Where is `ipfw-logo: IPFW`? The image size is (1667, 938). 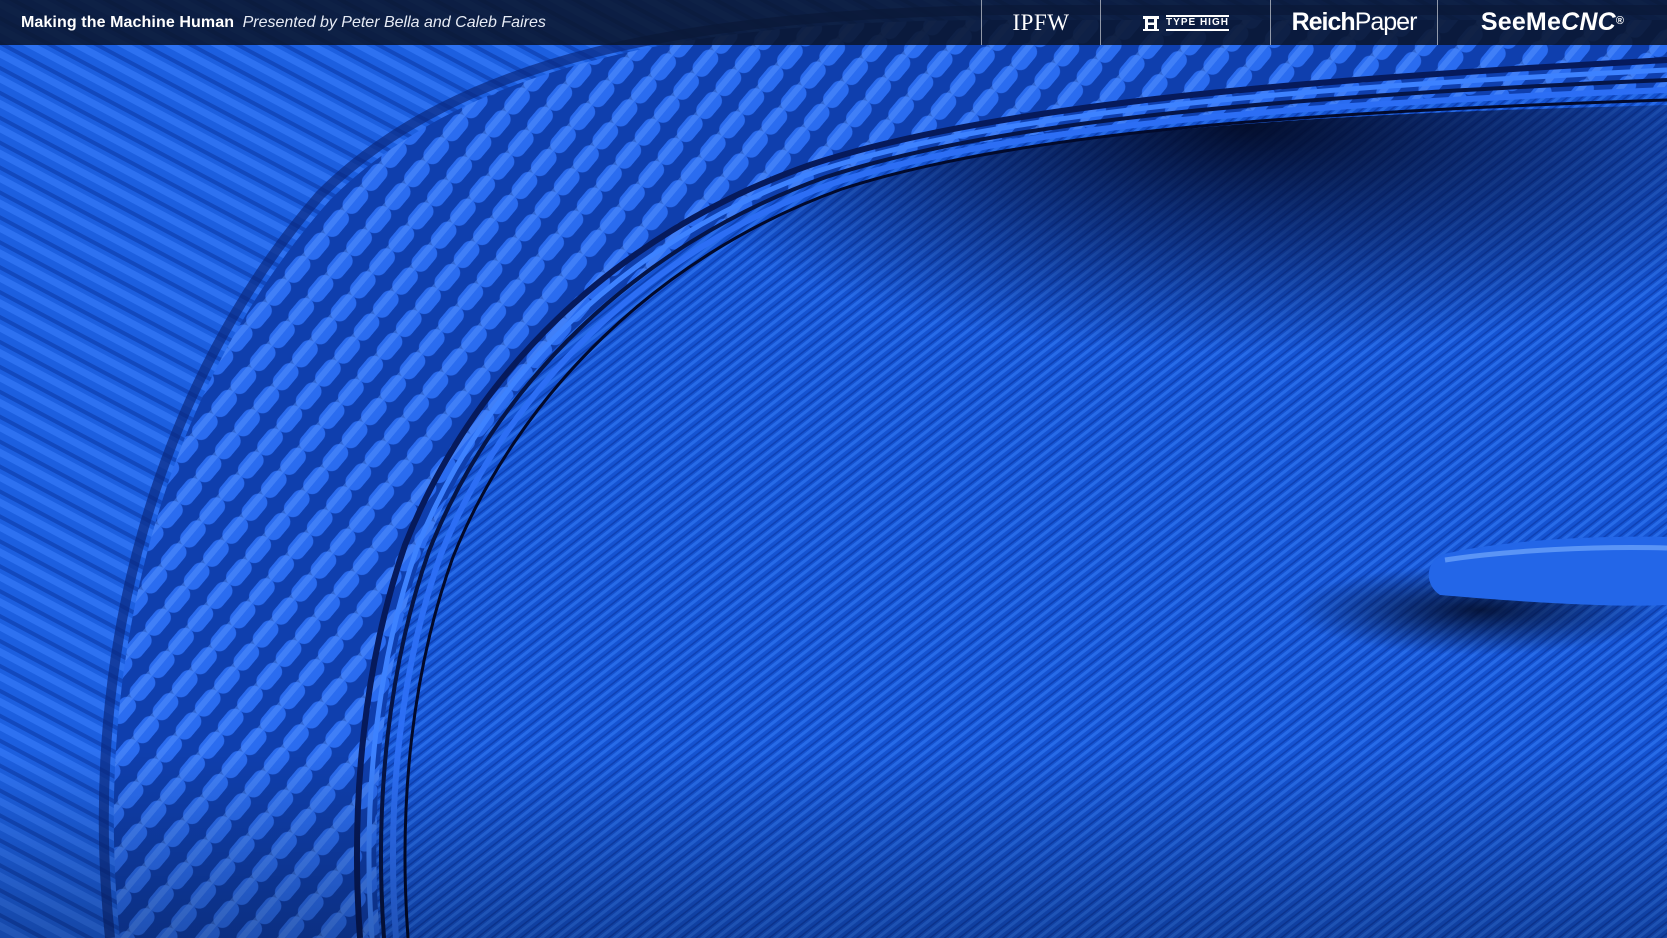
ipfw-logo: IPFW is located at coordinates (1040, 22).